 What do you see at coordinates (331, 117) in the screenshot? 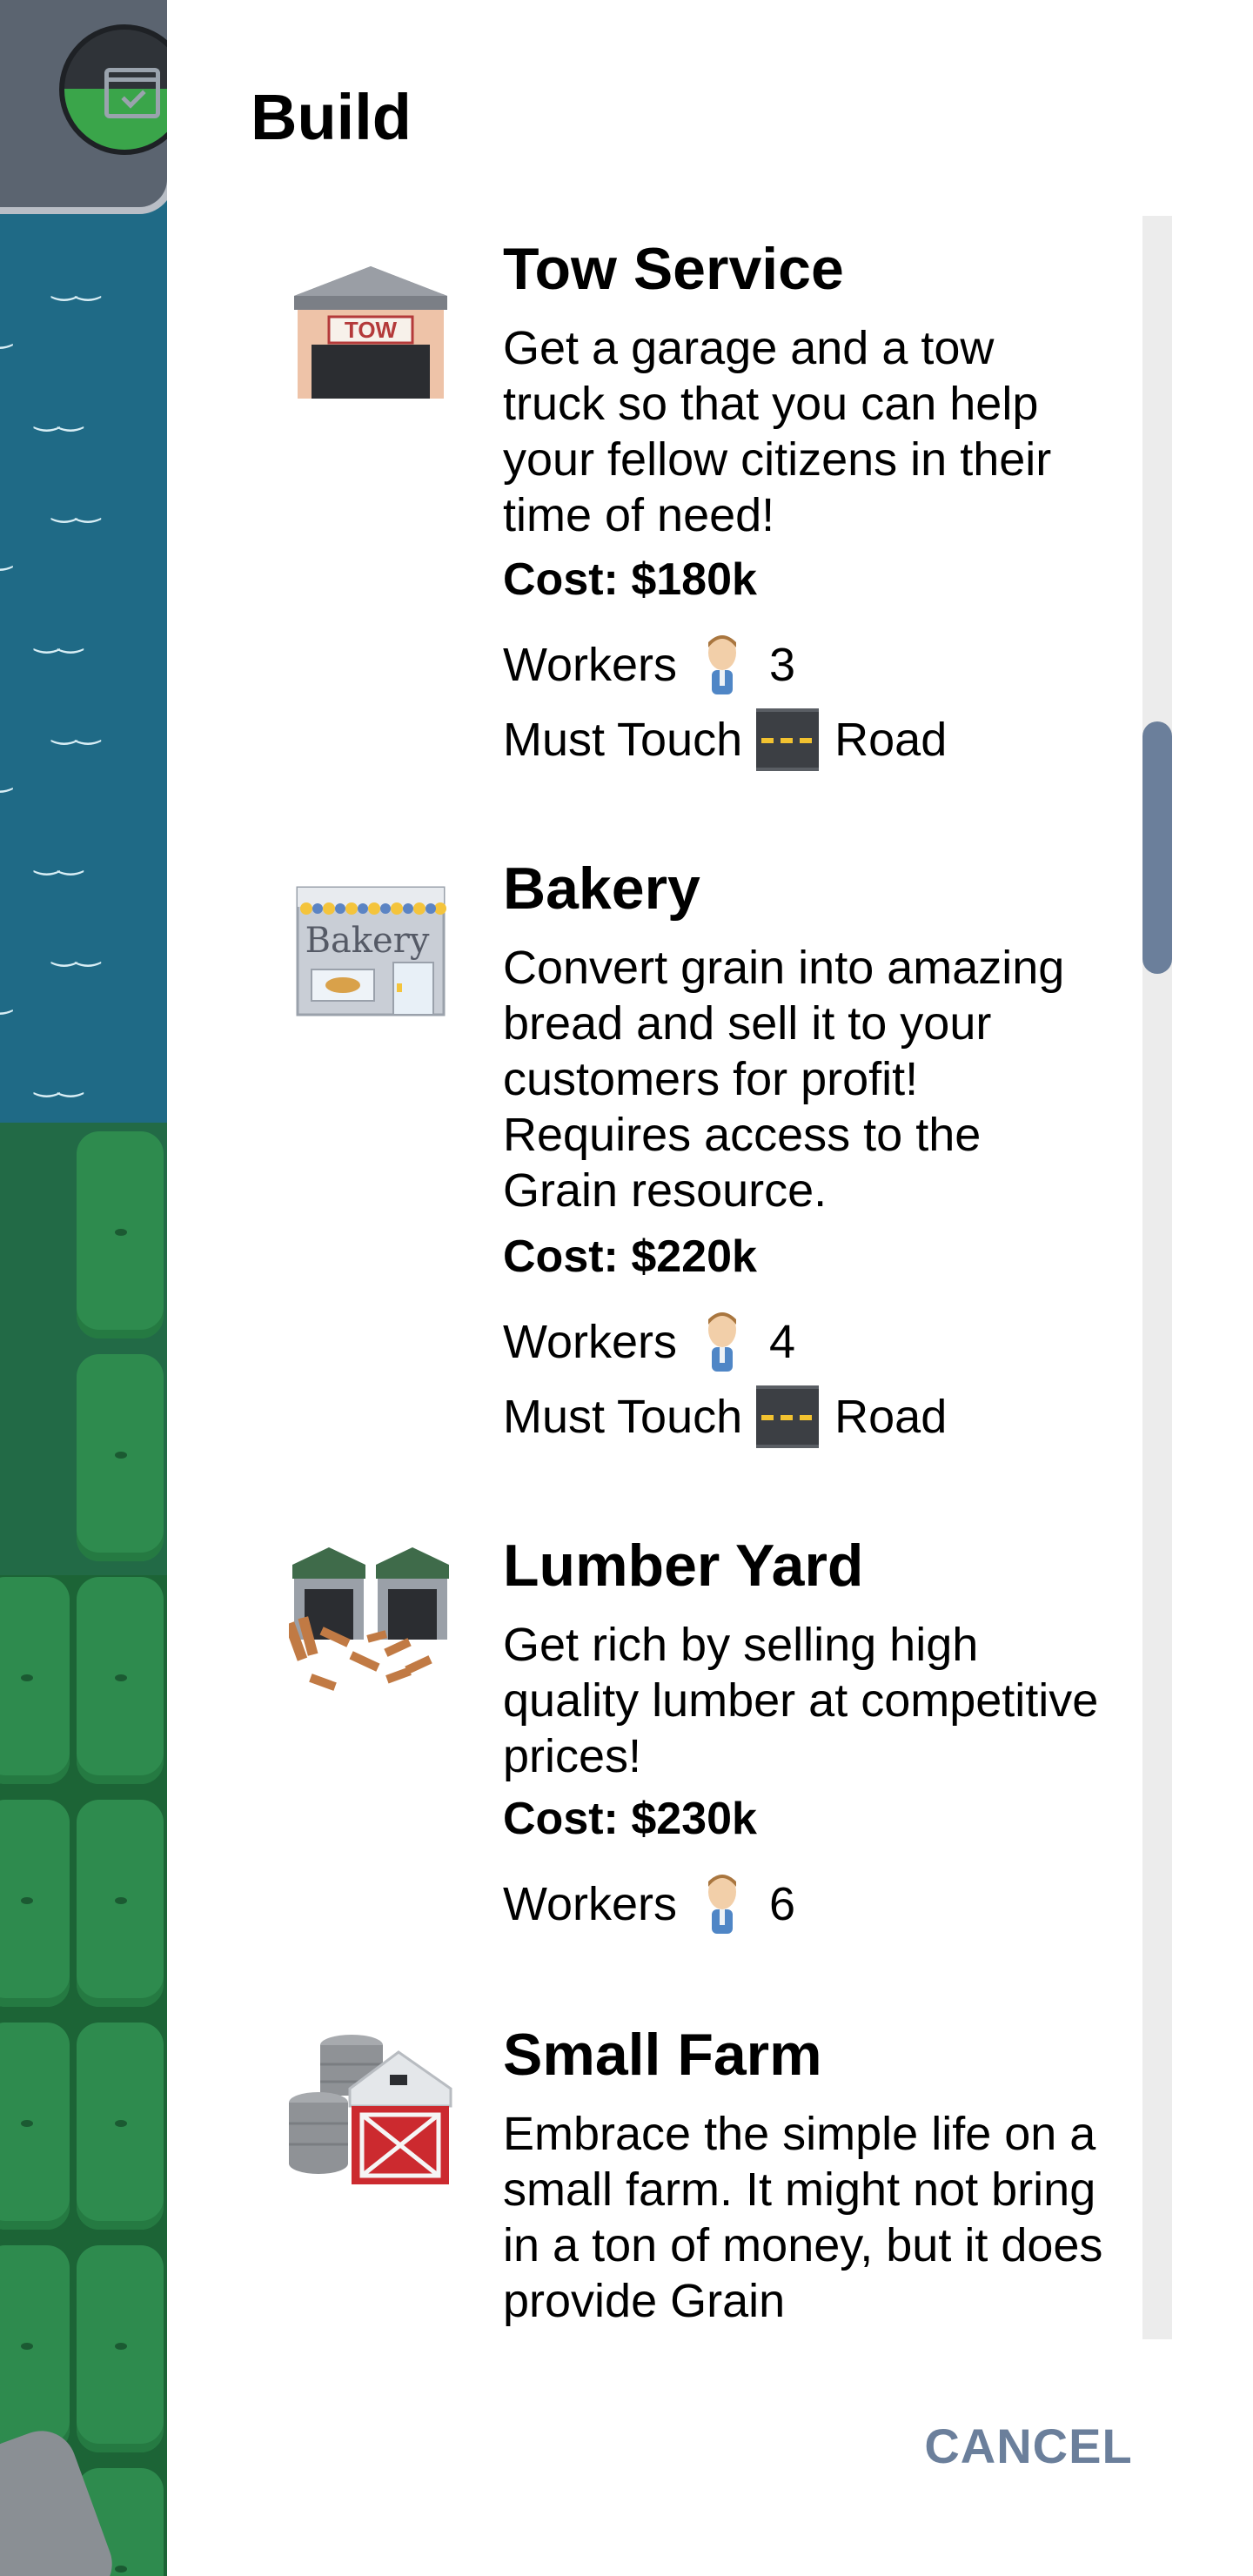
I see `panel-title: Build` at bounding box center [331, 117].